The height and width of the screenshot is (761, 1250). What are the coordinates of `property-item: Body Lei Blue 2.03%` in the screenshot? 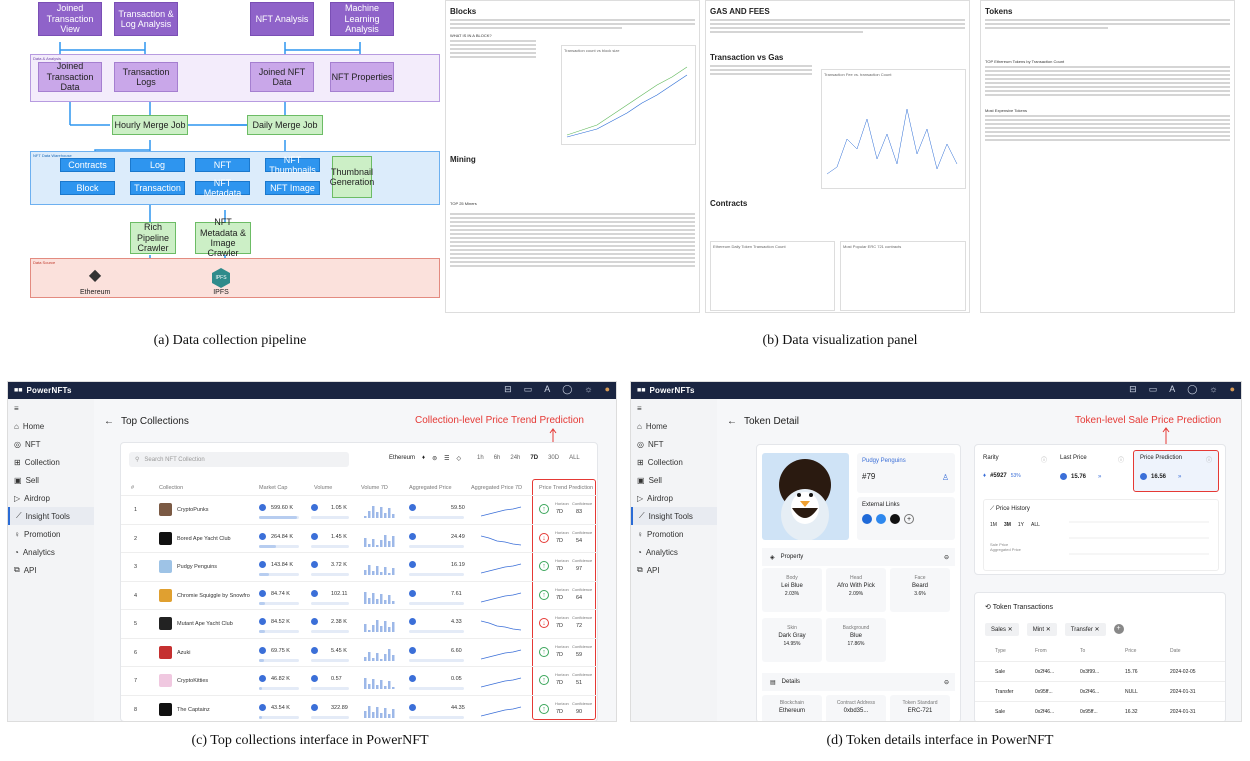 It's located at (792, 590).